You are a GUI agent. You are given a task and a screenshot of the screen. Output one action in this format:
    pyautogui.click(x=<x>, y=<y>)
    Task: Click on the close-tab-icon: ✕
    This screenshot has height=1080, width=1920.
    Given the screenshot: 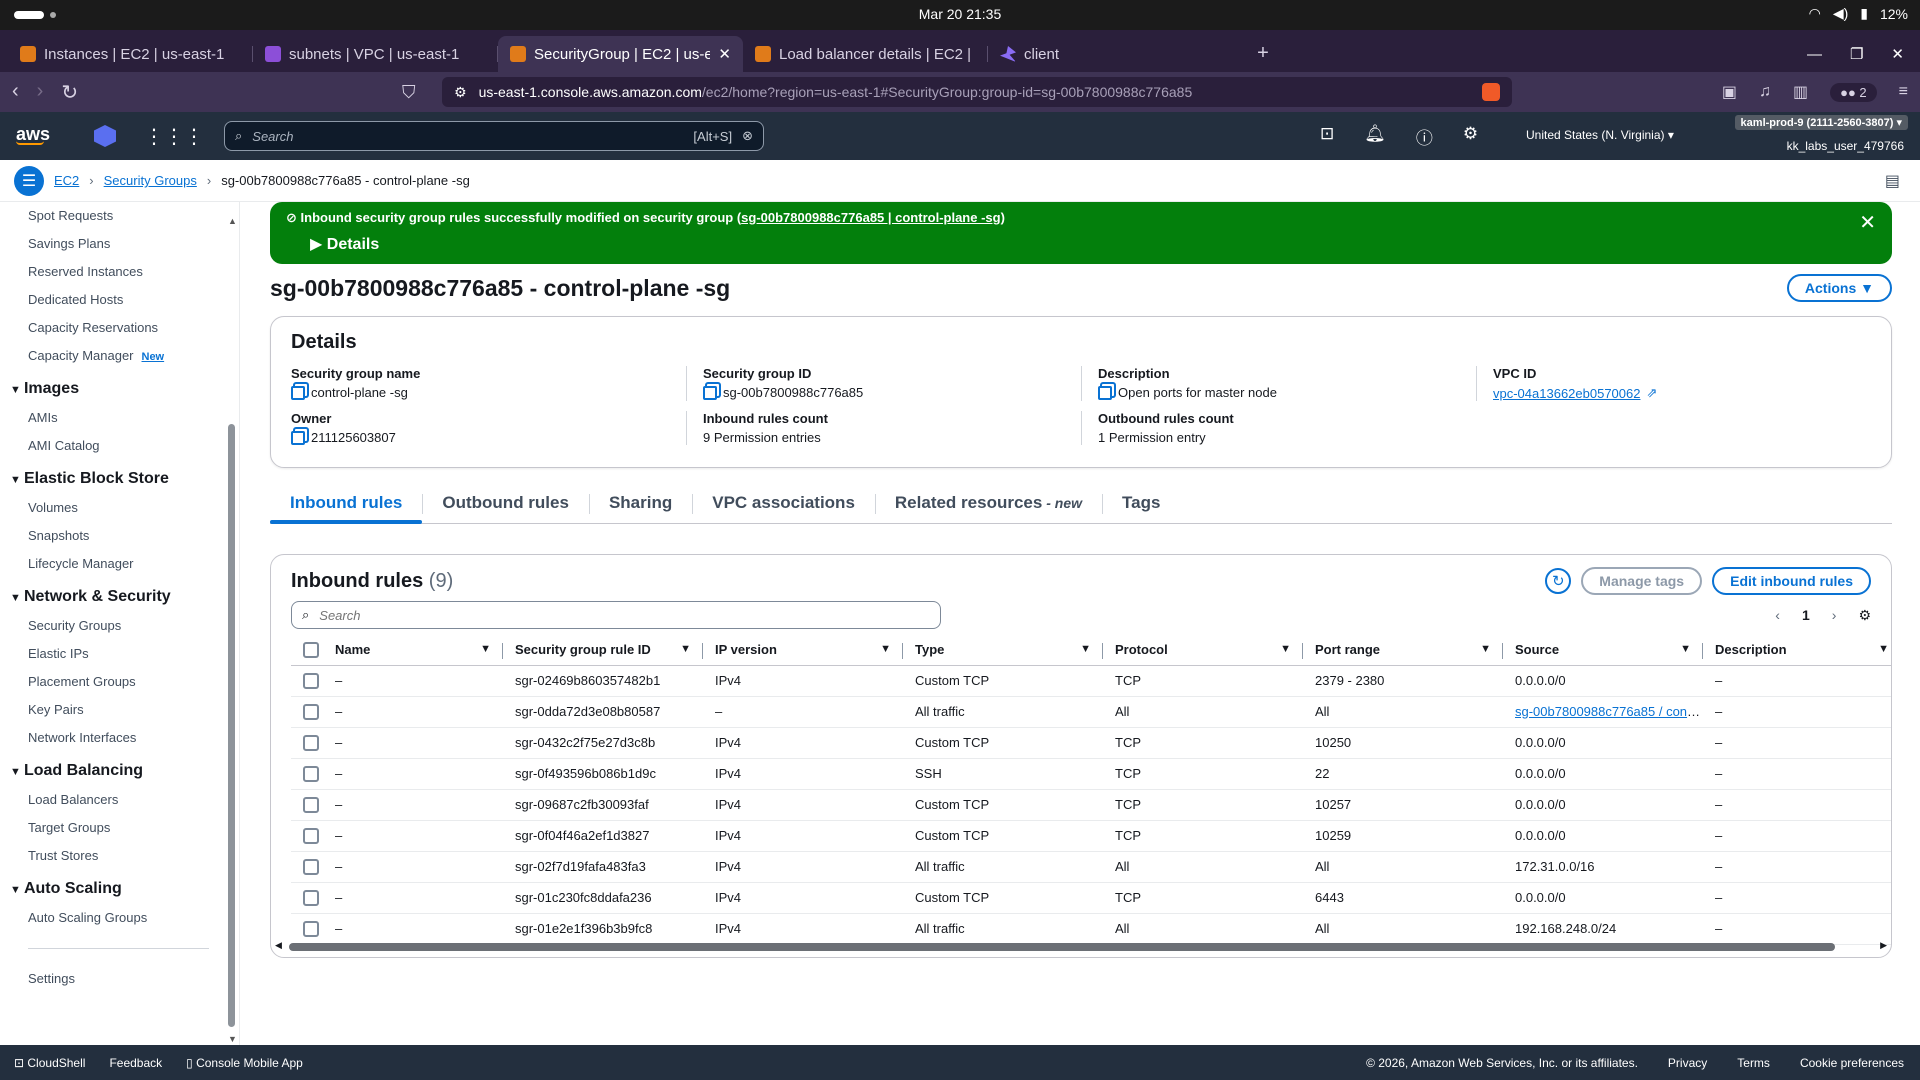 What is the action you would take?
    pyautogui.click(x=724, y=54)
    